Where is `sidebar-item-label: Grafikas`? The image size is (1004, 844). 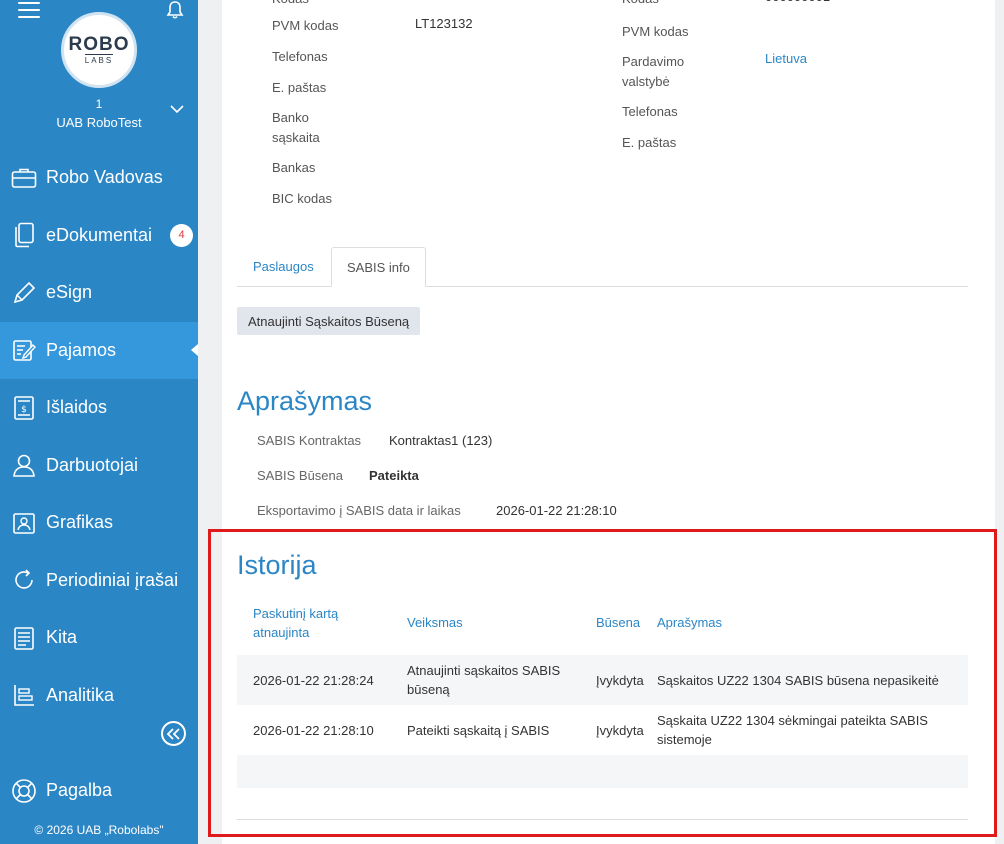
sidebar-item-label: Grafikas is located at coordinates (80, 522).